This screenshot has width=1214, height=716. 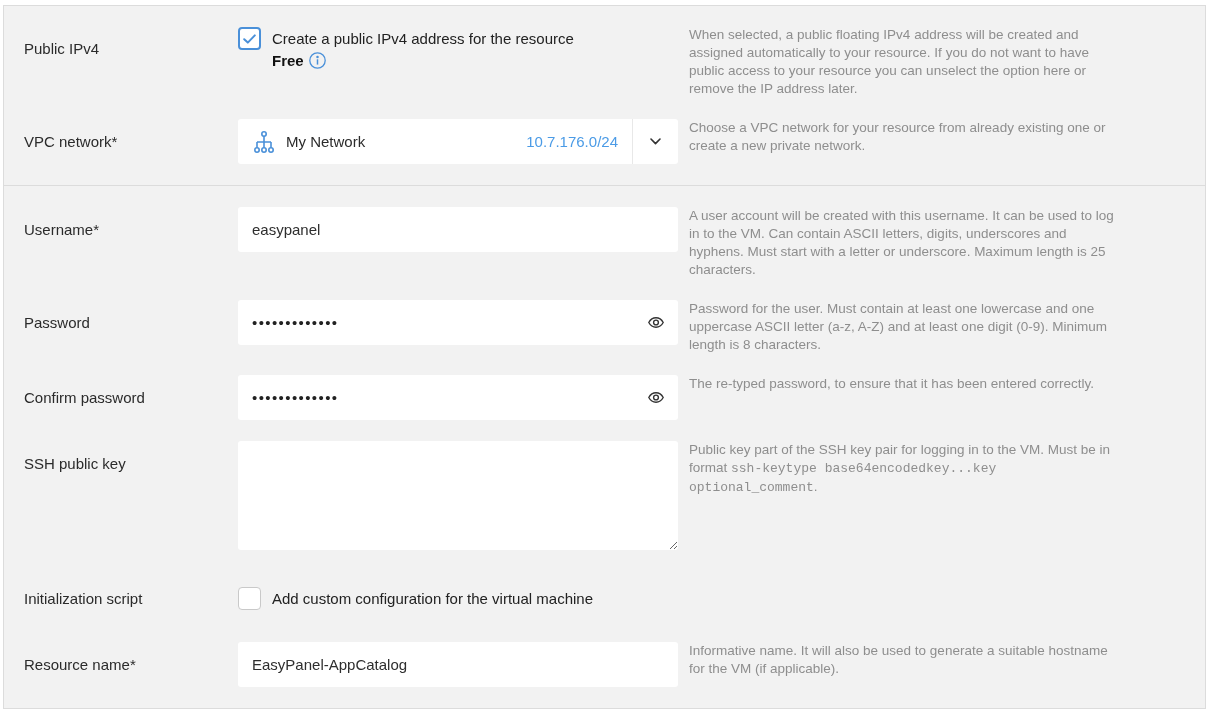 What do you see at coordinates (432, 598) in the screenshot?
I see `checkbox-label: Add custom configuration for the virtual machine` at bounding box center [432, 598].